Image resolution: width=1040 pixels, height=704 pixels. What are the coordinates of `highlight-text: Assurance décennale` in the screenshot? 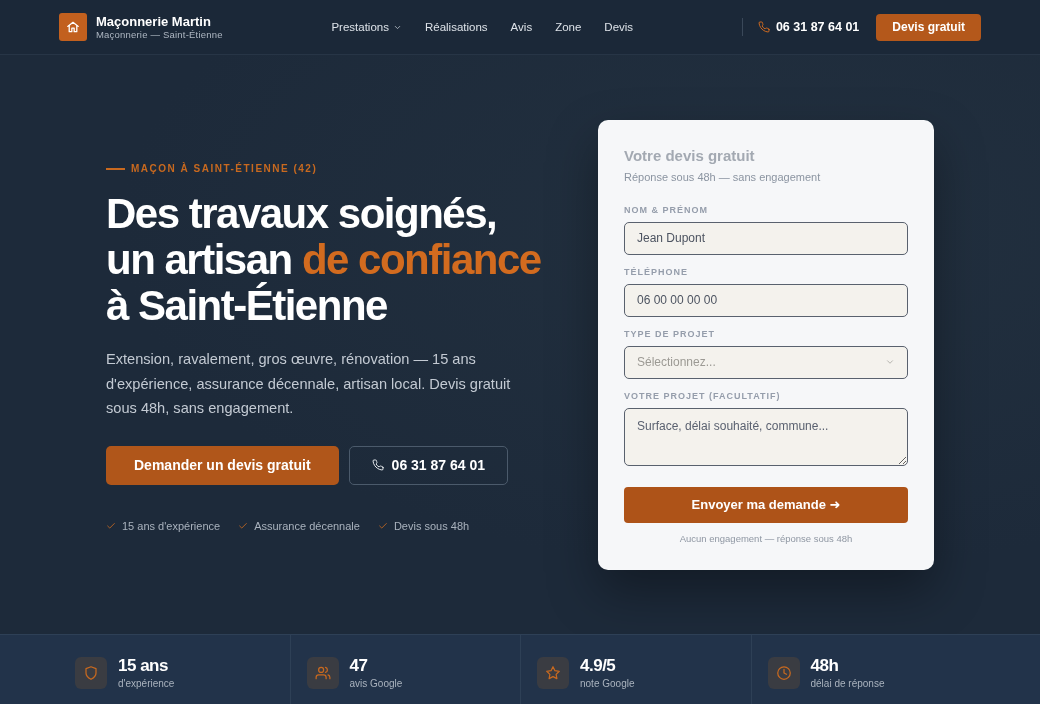 It's located at (307, 525).